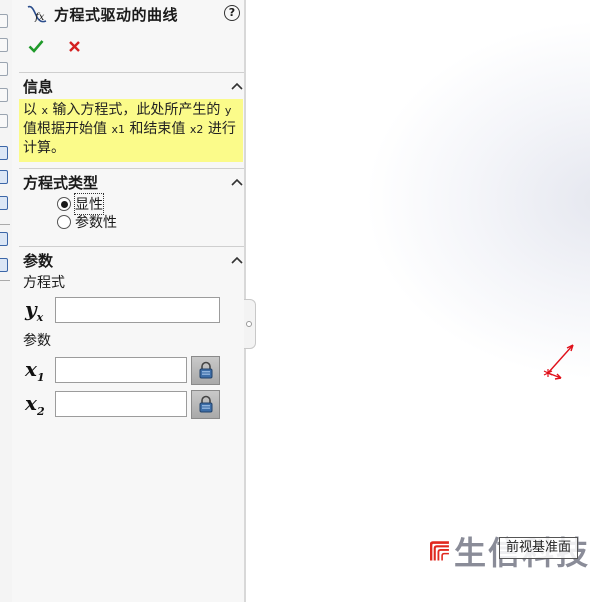 Image resolution: width=590 pixels, height=602 pixels. I want to click on tree-plane-icon, so click(4, 203).